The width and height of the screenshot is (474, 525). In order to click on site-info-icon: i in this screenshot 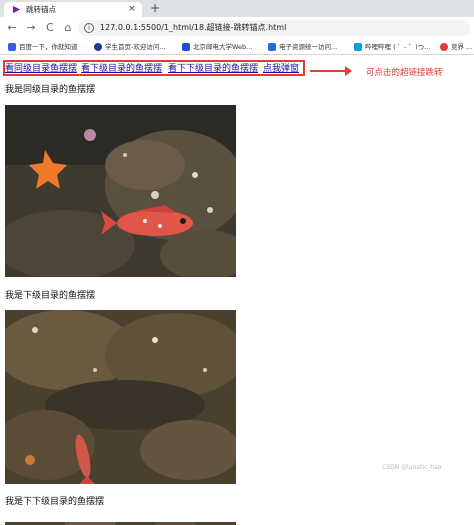, I will do `click(89, 28)`.